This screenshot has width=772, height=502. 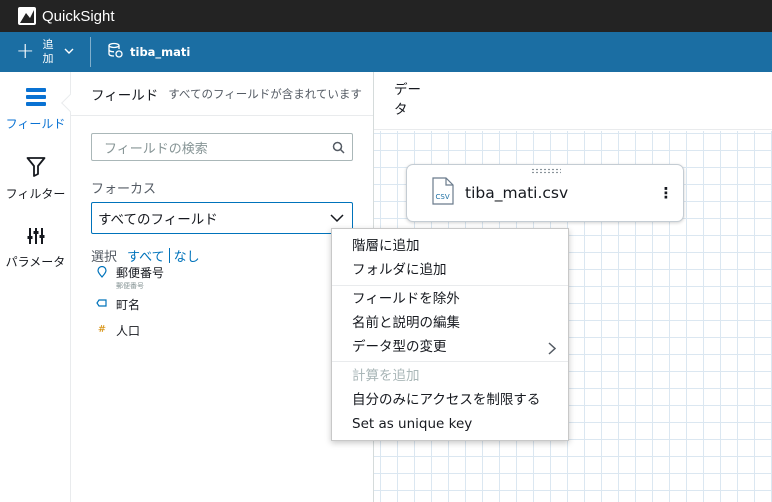 What do you see at coordinates (399, 347) in the screenshot?
I see `menu-item-change-data-type: データ型の変更` at bounding box center [399, 347].